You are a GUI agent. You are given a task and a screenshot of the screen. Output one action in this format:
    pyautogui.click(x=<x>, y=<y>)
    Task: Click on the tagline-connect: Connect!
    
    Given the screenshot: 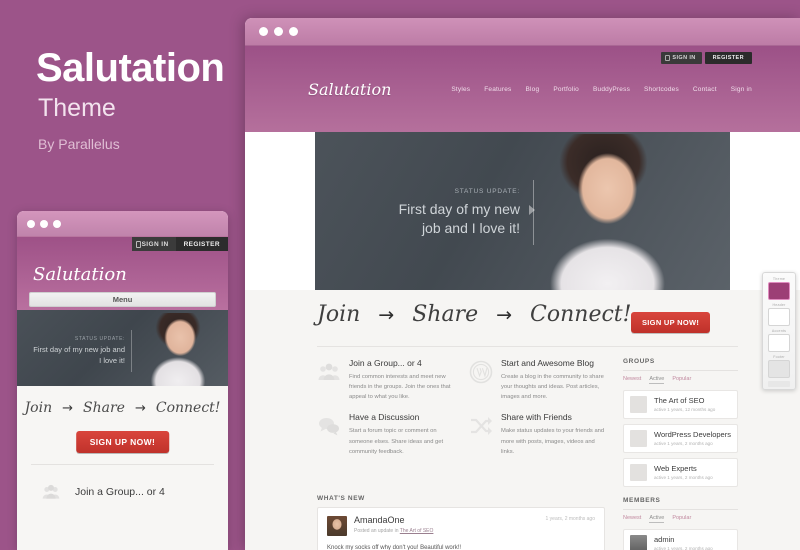 What is the action you would take?
    pyautogui.click(x=581, y=314)
    